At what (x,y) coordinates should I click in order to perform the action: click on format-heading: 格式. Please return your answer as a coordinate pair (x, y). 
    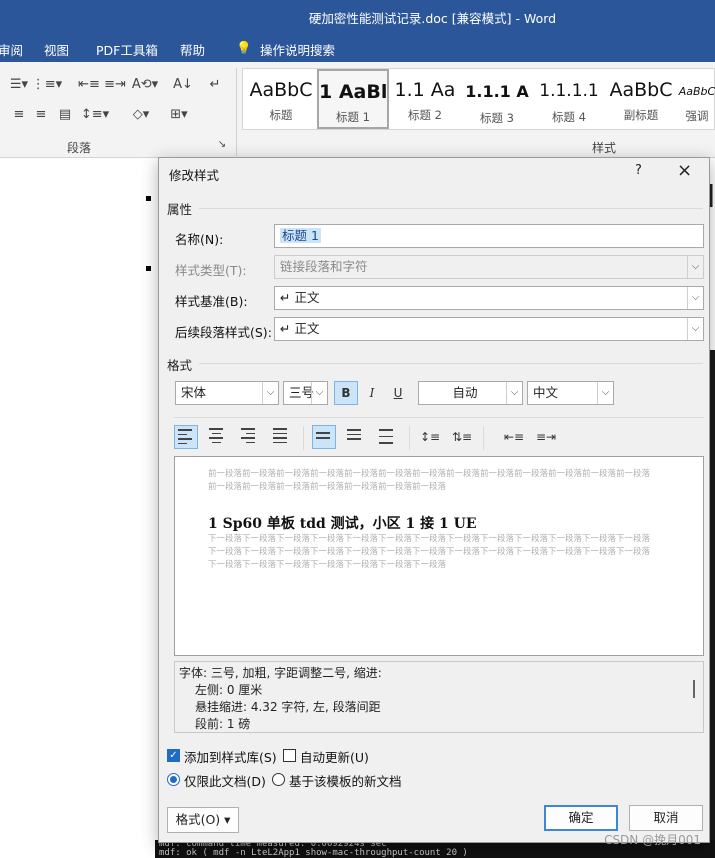
    Looking at the image, I should click on (180, 365).